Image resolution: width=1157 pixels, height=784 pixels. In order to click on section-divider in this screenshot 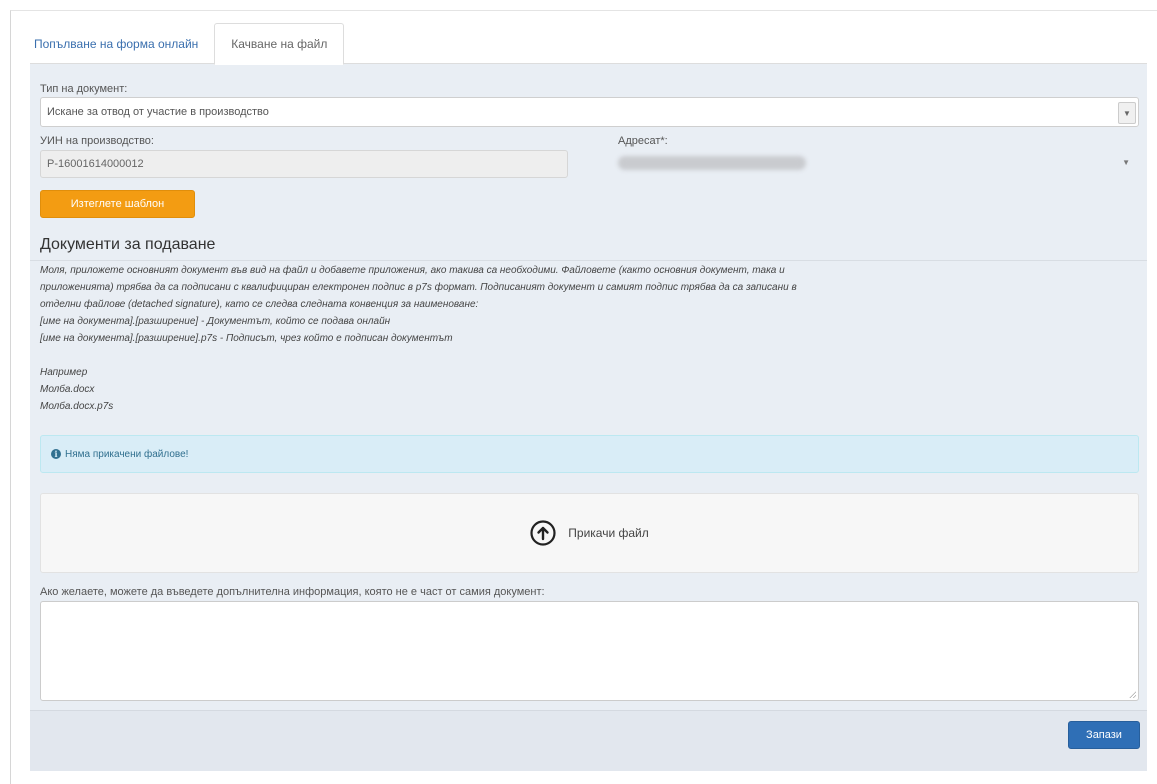, I will do `click(588, 260)`.